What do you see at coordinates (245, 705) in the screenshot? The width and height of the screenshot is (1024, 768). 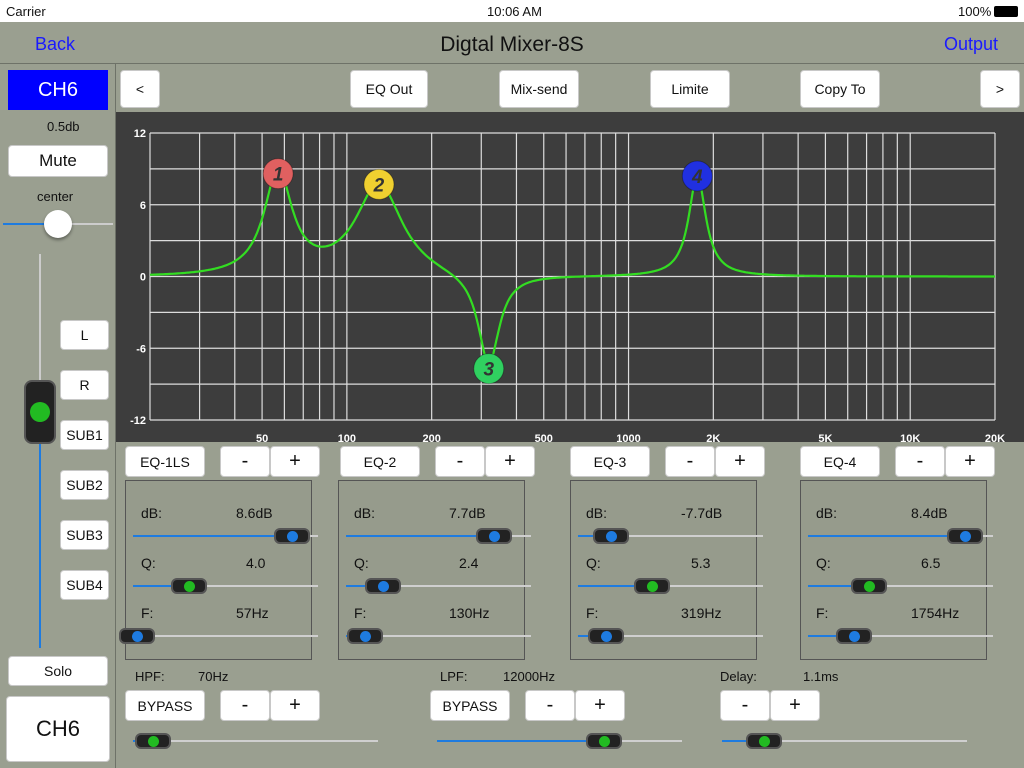 I see `hpf-minus-button: -` at bounding box center [245, 705].